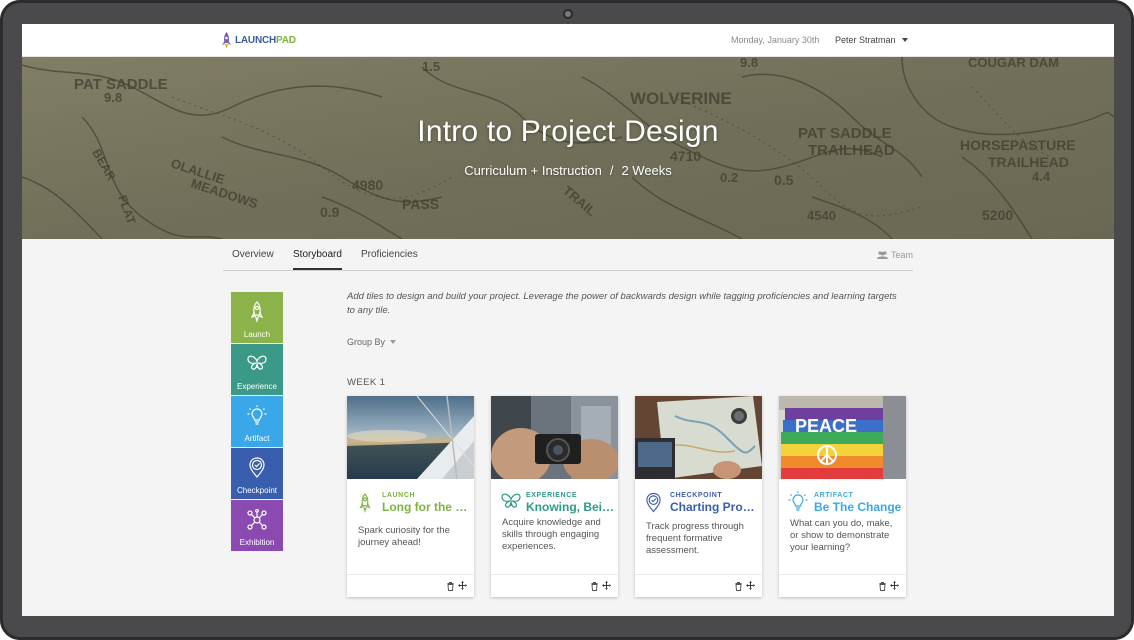 The height and width of the screenshot is (640, 1134). Describe the element at coordinates (399, 495) in the screenshot. I see `tile-type-label: LAUNCH` at that location.